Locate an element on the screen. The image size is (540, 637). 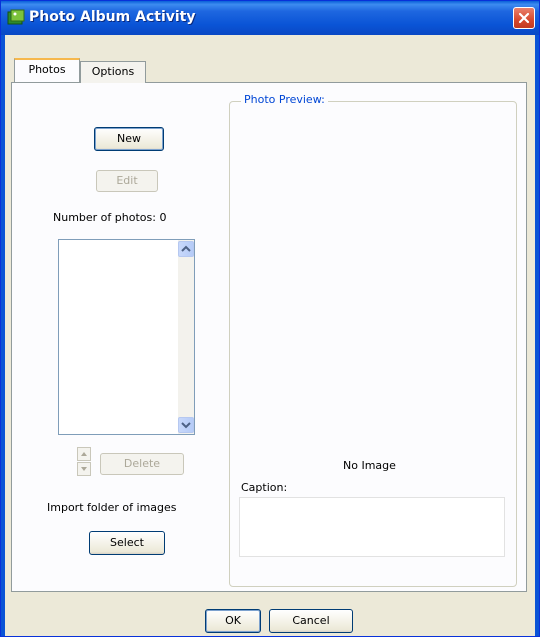
window-frame-left is located at coordinates (3, 335).